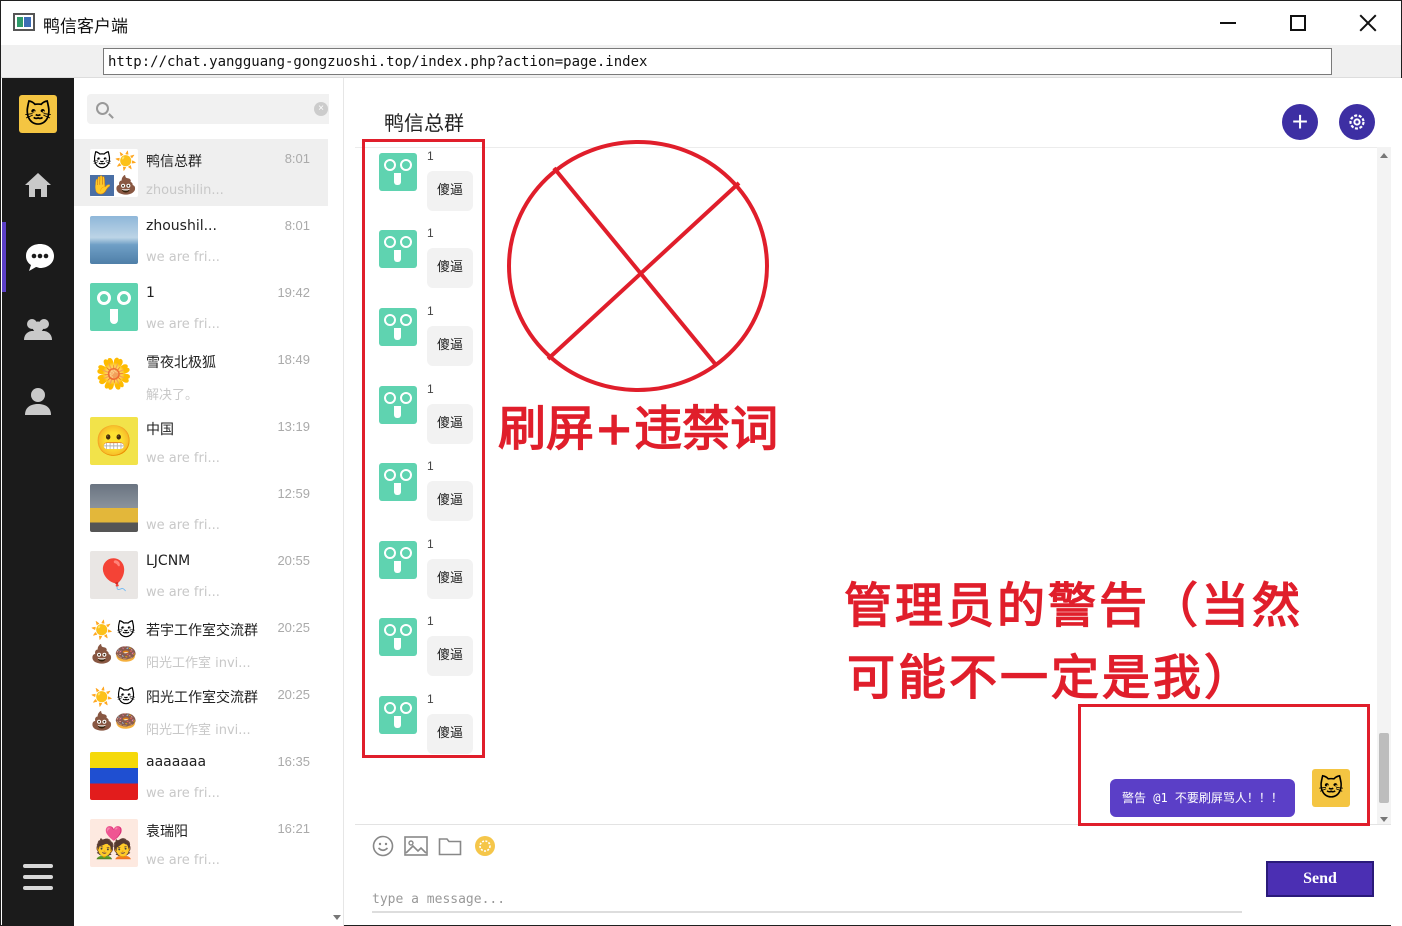 This screenshot has height=926, width=1402. Describe the element at coordinates (1384, 485) in the screenshot. I see `chat-scrollbar` at that location.